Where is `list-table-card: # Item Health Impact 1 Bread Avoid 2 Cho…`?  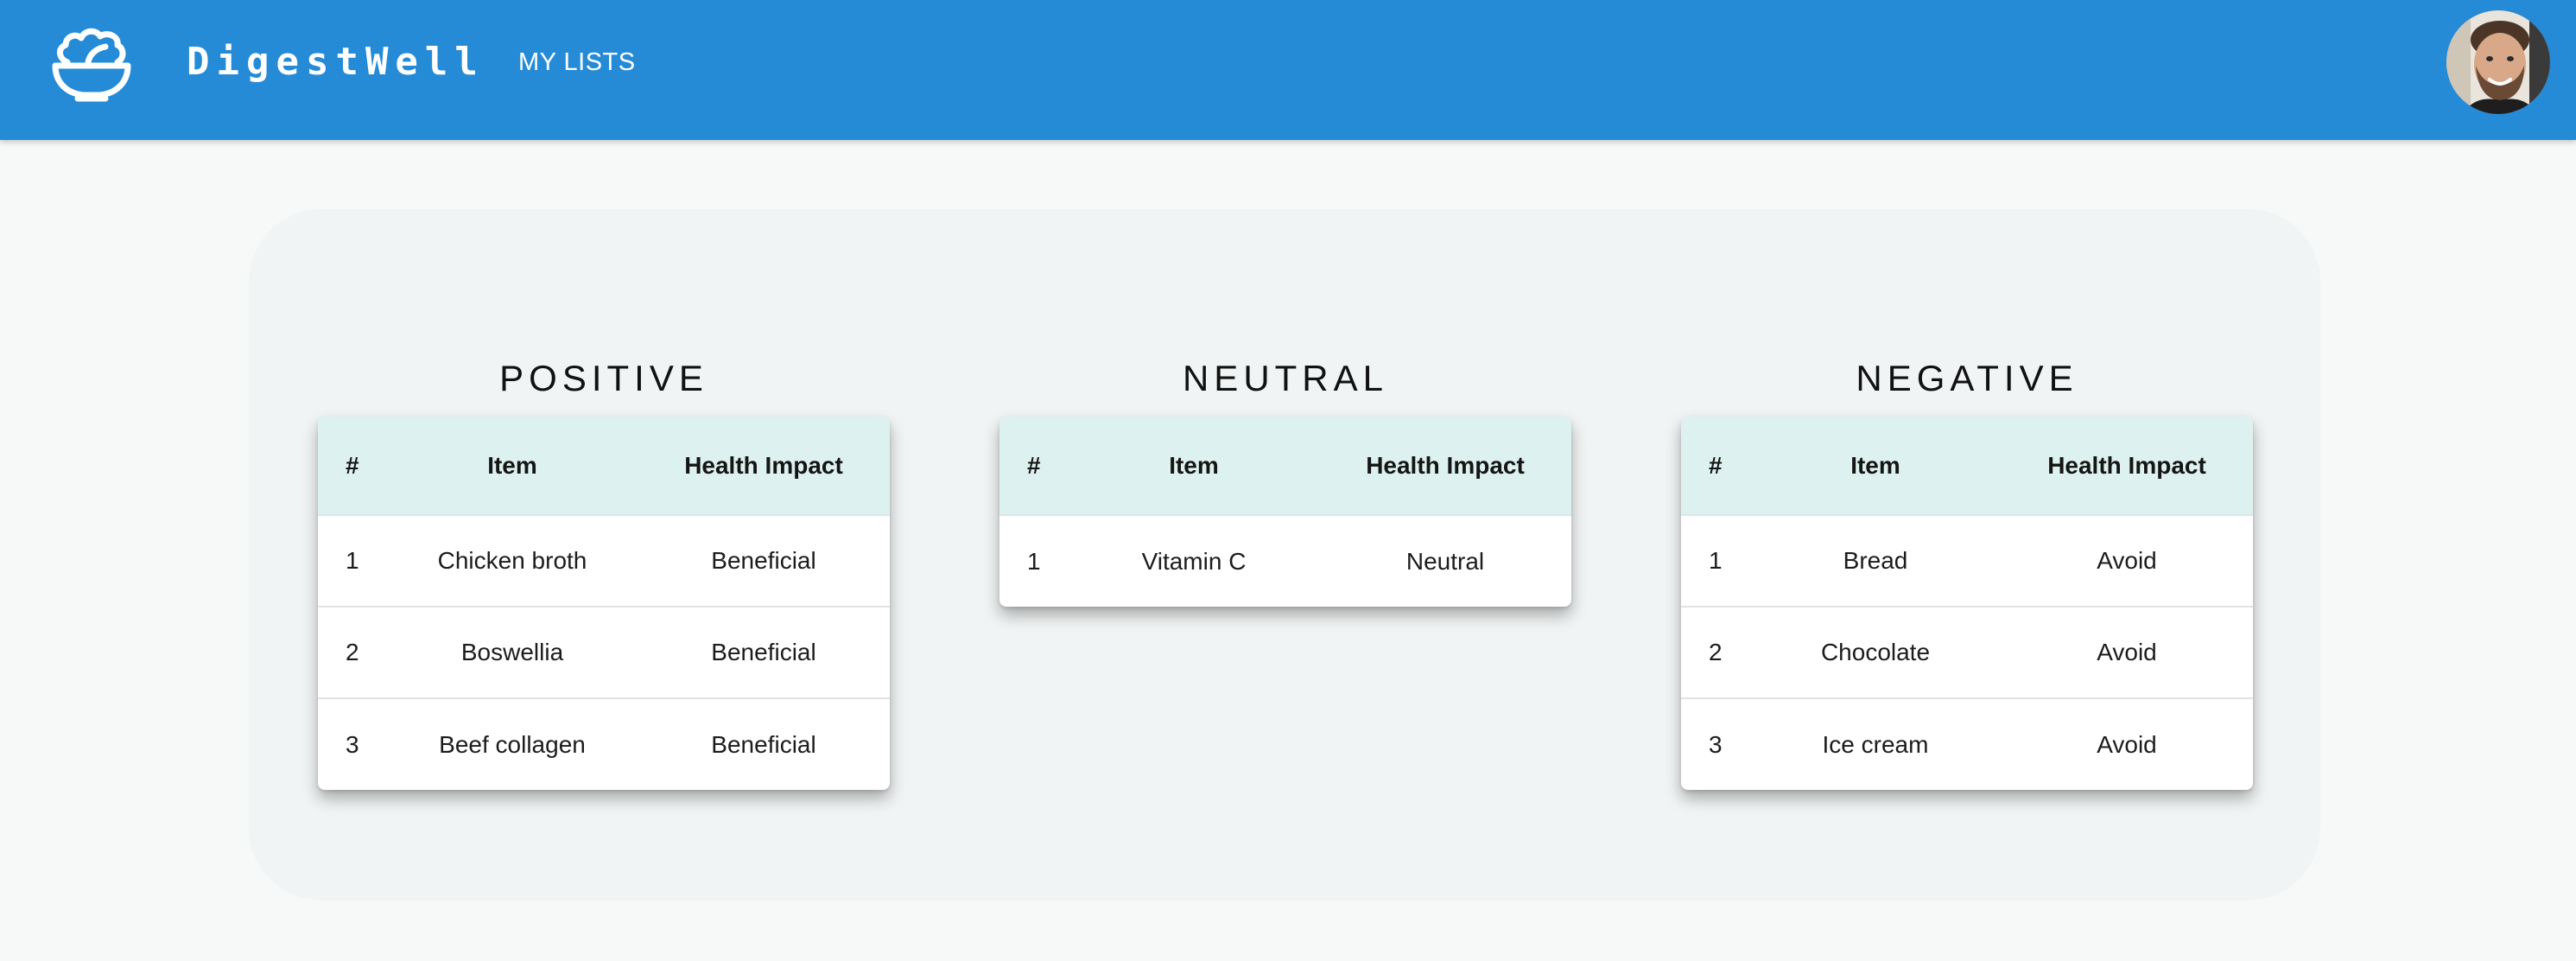 list-table-card: # Item Health Impact 1 Bread Avoid 2 Cho… is located at coordinates (1967, 603).